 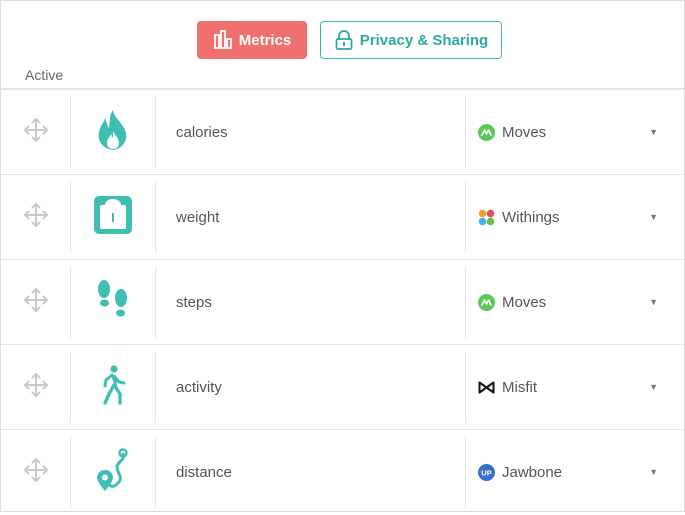 I want to click on walking-person-icon, so click(x=113, y=387).